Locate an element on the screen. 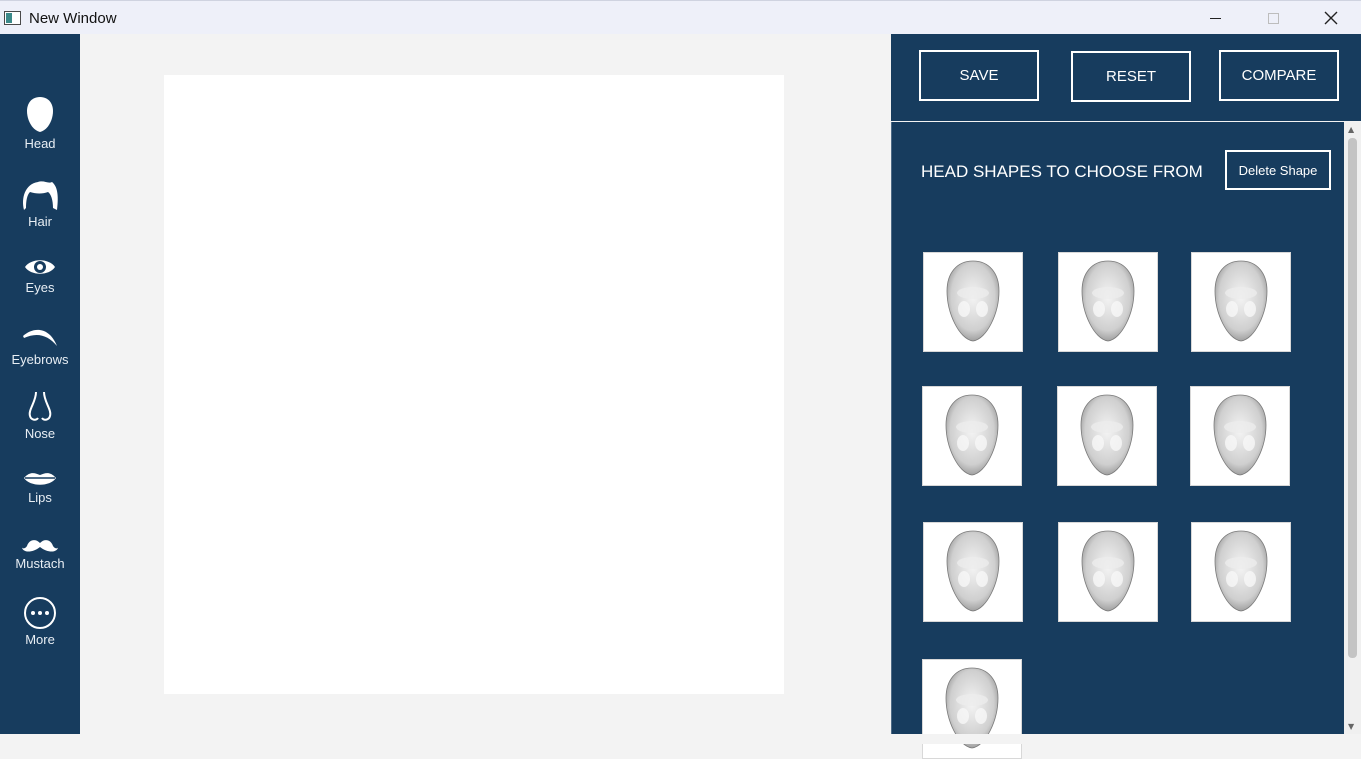 Image resolution: width=1361 pixels, height=759 pixels. scroll-up-icon: ▲ is located at coordinates (1351, 129).